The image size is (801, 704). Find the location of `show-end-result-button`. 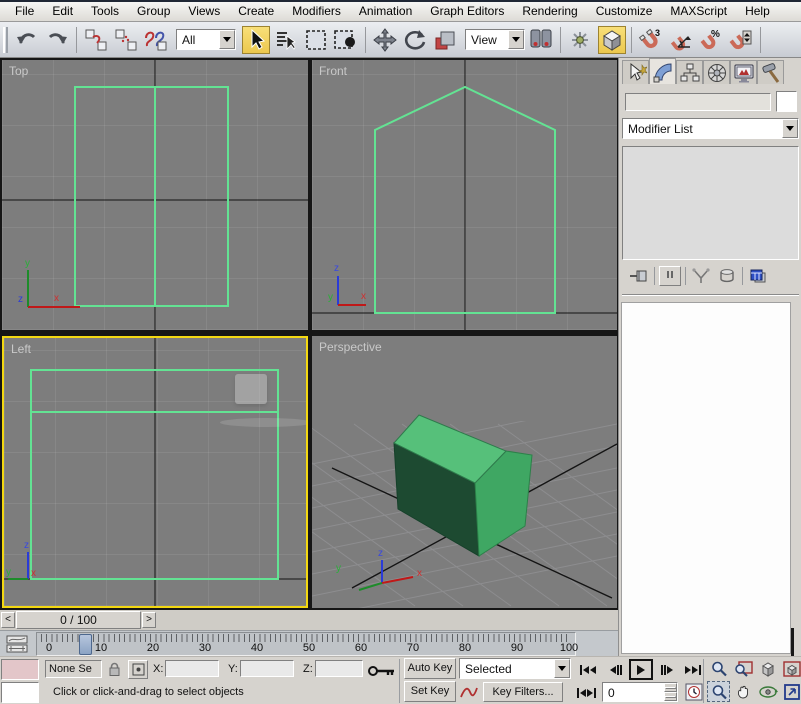

show-end-result-button is located at coordinates (670, 276).